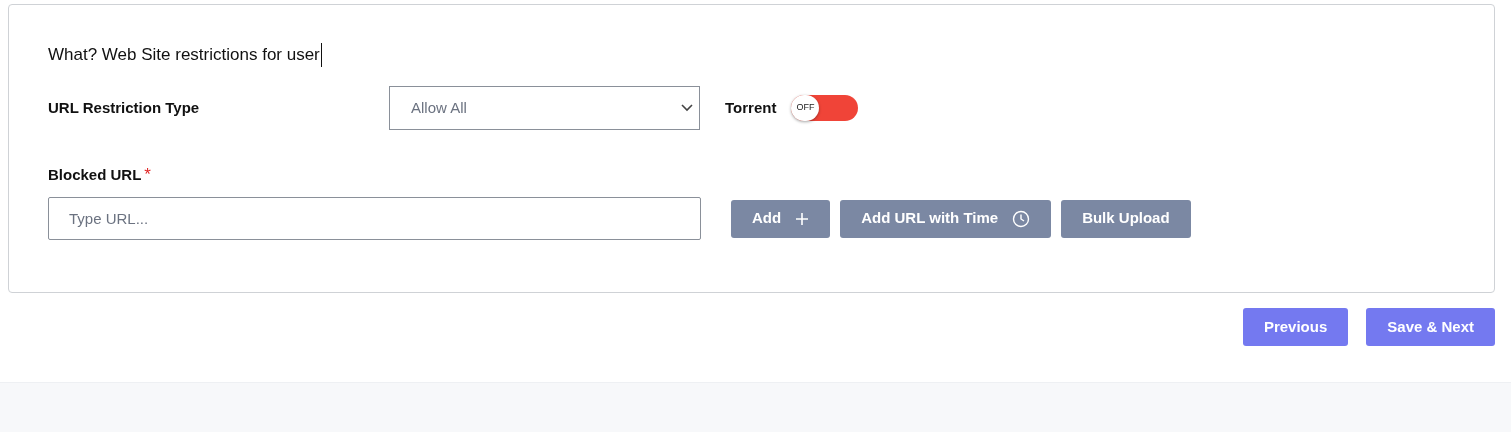 The height and width of the screenshot is (432, 1511). I want to click on nav-button: Previous, so click(1295, 327).